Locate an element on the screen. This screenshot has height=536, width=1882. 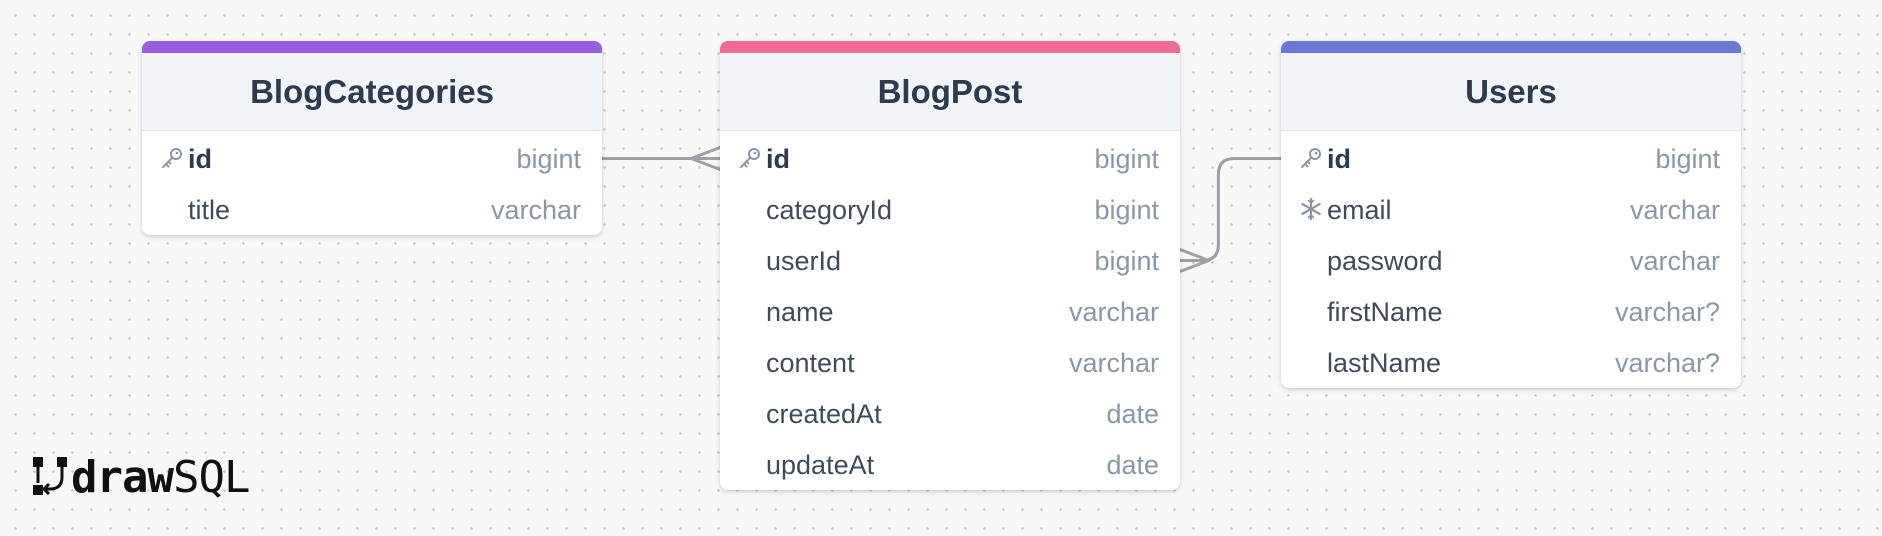
field-row-content: content varchar is located at coordinates (950, 362).